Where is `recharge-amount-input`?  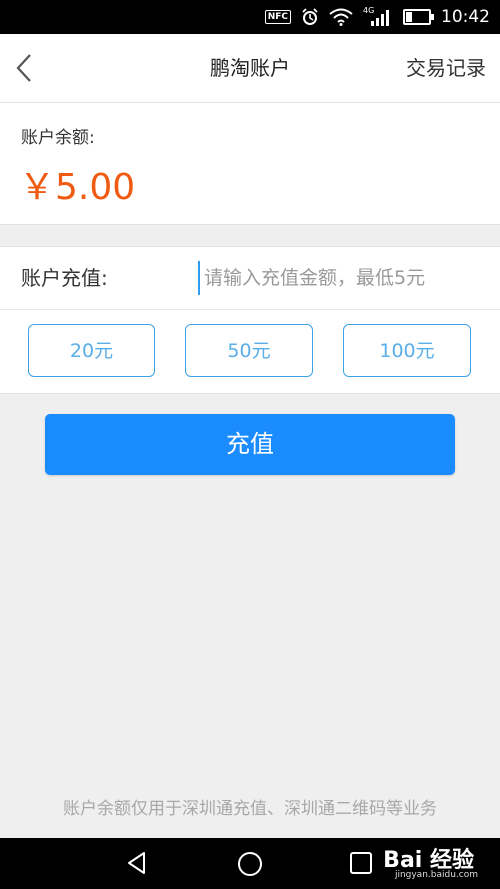 recharge-amount-input is located at coordinates (346, 278).